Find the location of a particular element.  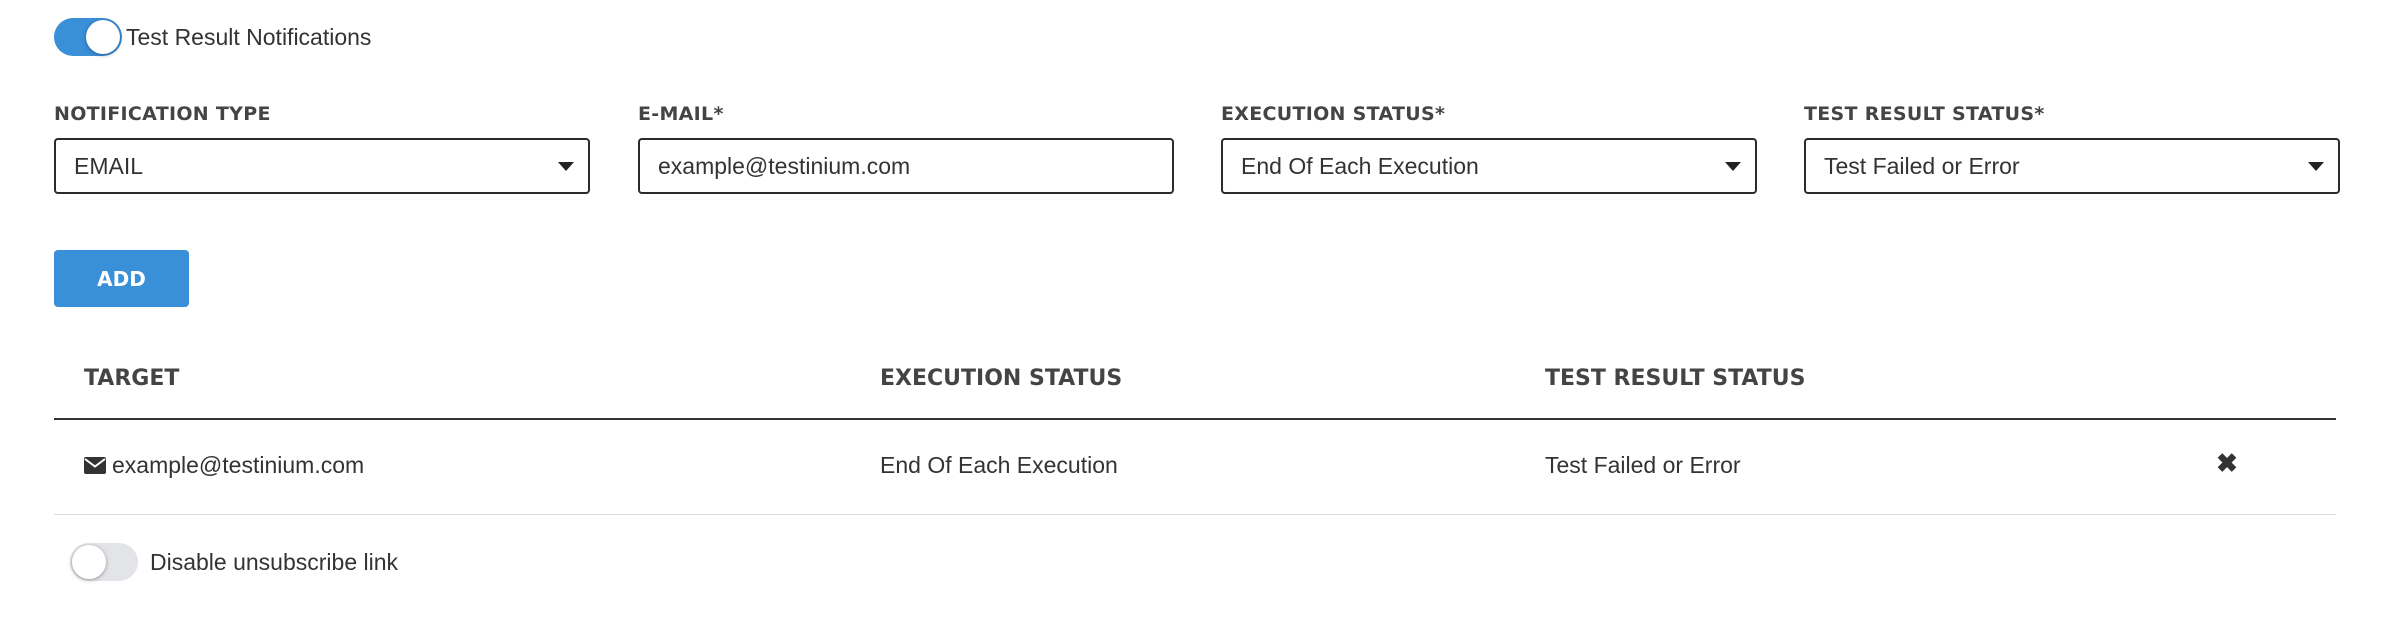

test-result-status-value: Test Failed or Error is located at coordinates (1922, 165).